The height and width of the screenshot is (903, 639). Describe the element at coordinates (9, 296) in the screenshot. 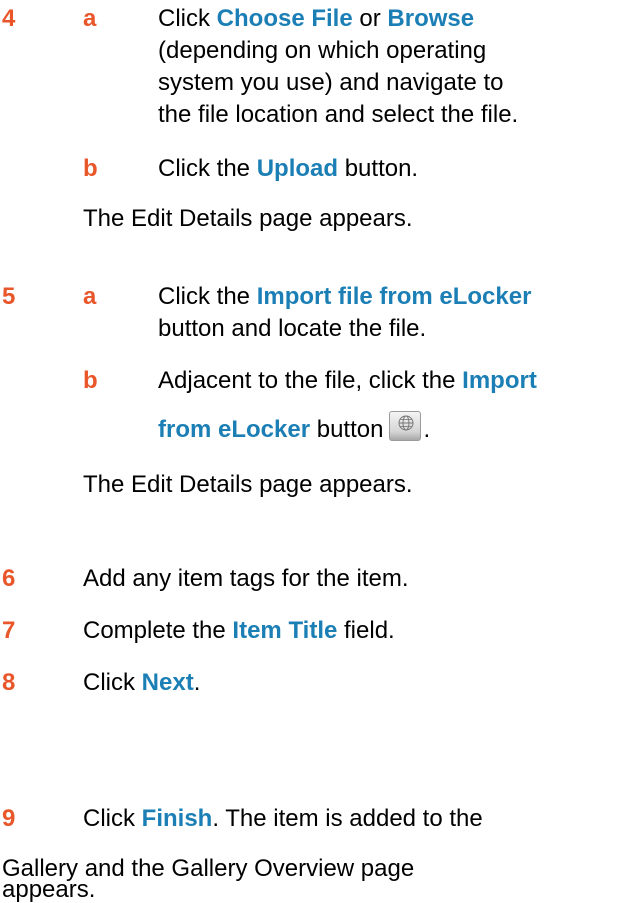

I see `step-5-number: 5` at that location.